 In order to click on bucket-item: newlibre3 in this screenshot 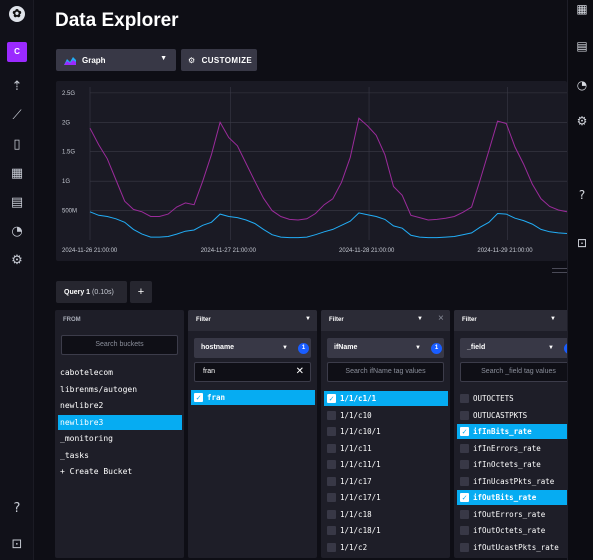, I will do `click(120, 422)`.